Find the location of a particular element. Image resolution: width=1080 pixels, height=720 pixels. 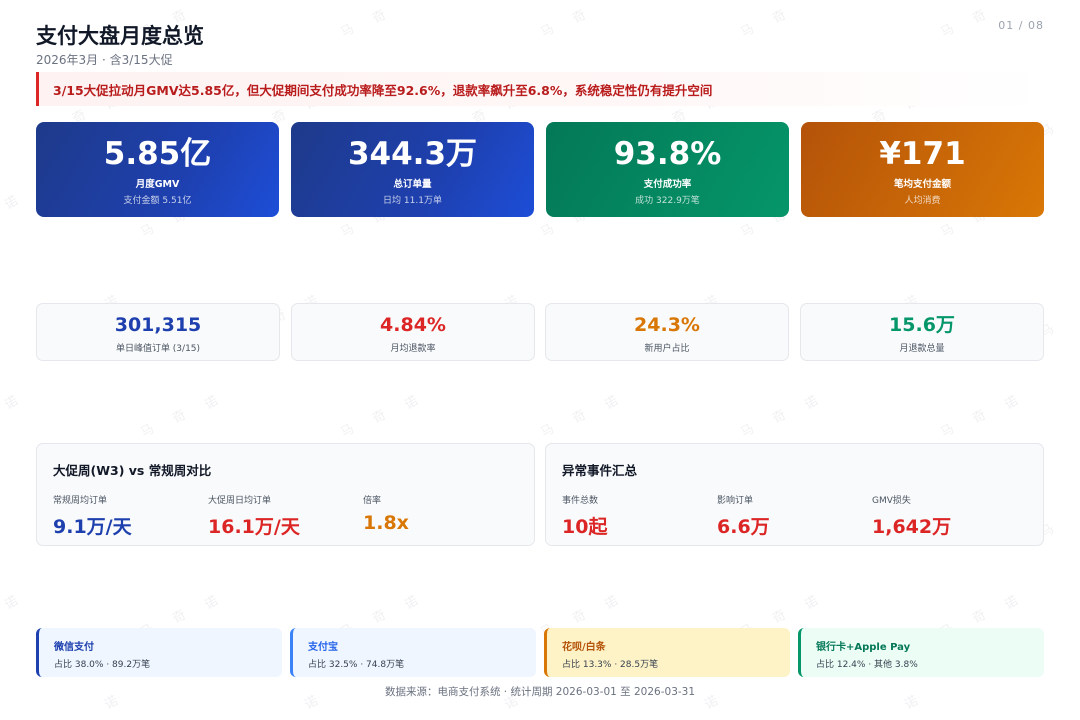

metric-value: 4.84% is located at coordinates (413, 325).